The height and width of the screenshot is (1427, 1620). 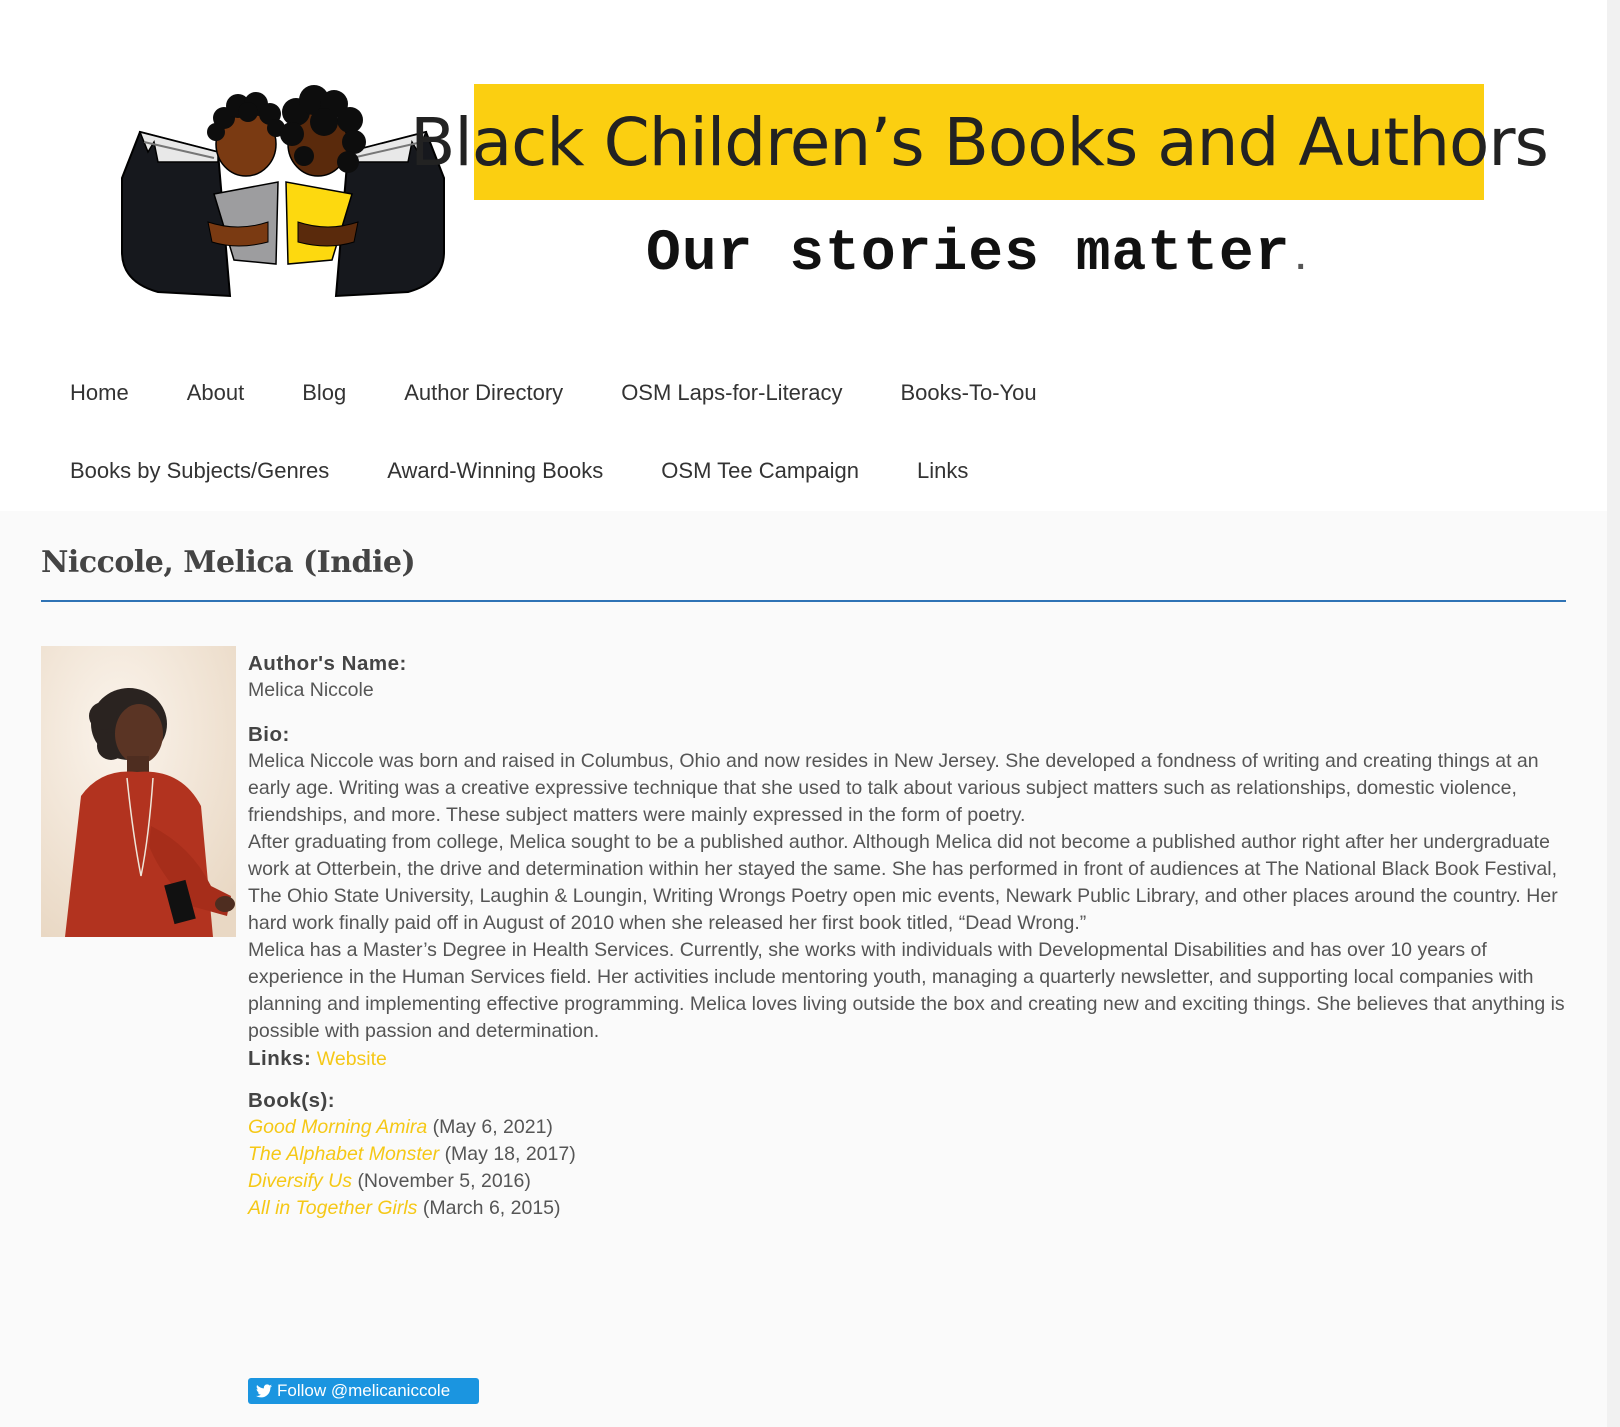 What do you see at coordinates (283, 195) in the screenshot?
I see `logo-children-reading-icon` at bounding box center [283, 195].